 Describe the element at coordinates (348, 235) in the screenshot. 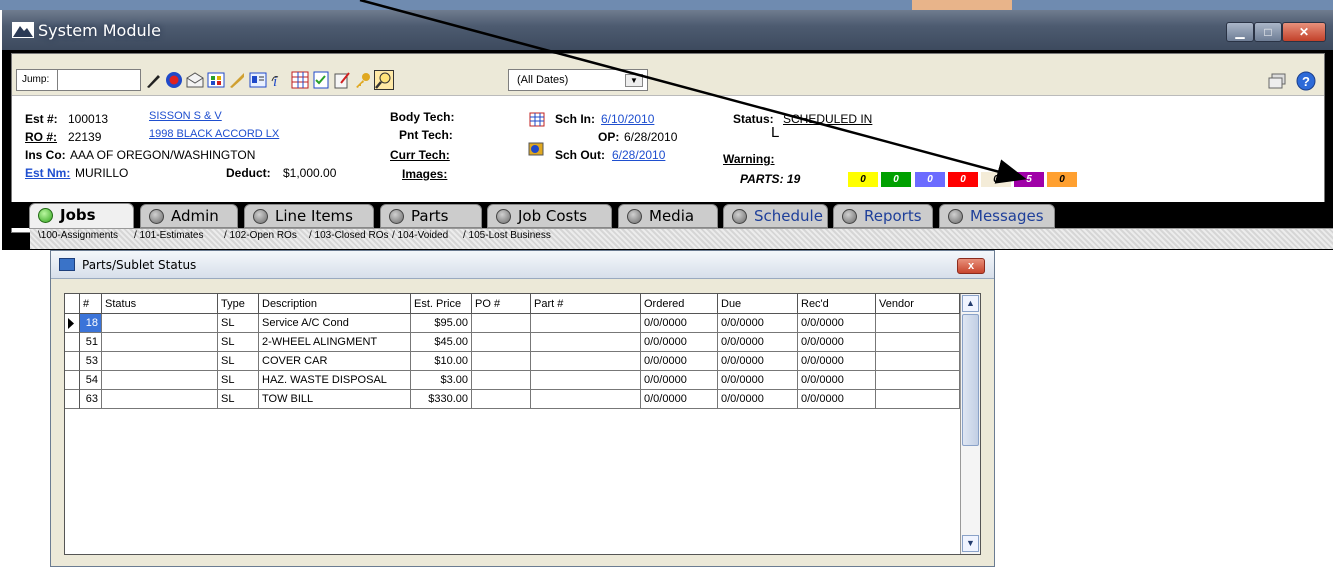

I see `subtab-3: / 103-Closed ROs` at that location.